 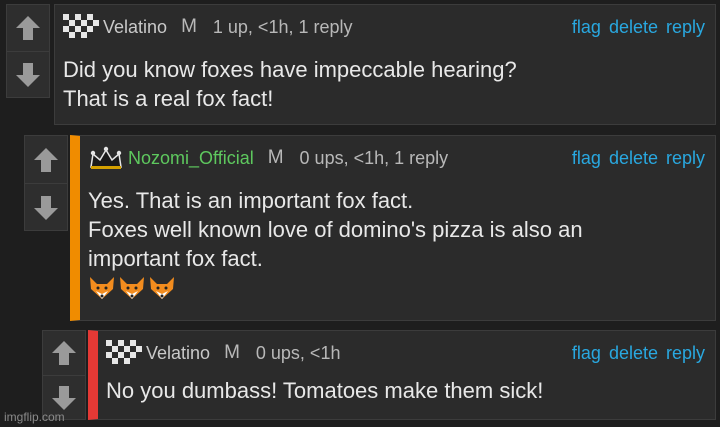 What do you see at coordinates (106, 158) in the screenshot?
I see `crown-avatar-icon` at bounding box center [106, 158].